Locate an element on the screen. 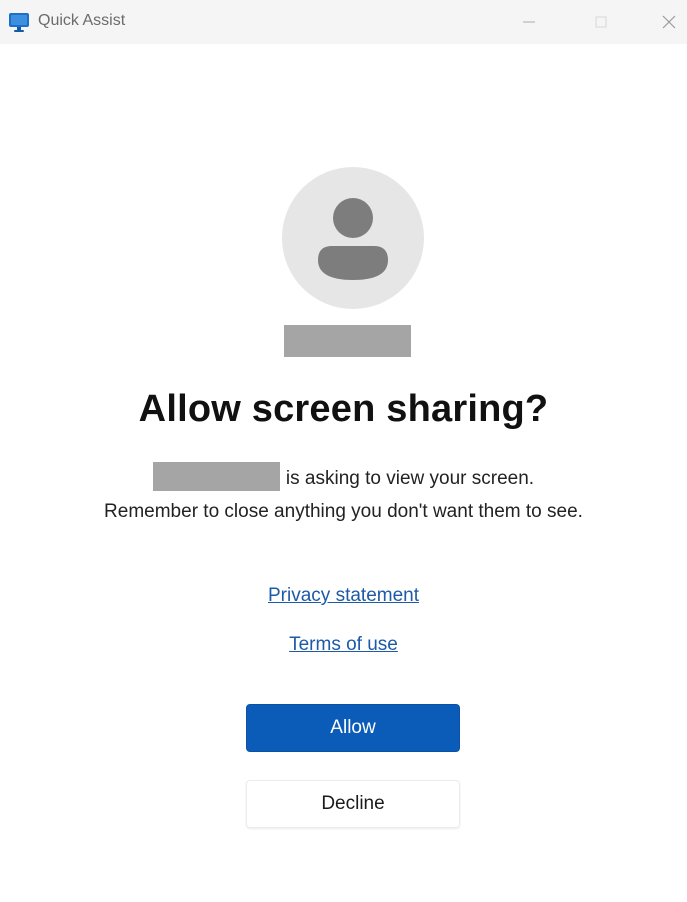 The height and width of the screenshot is (902, 687). redacted-inline-name is located at coordinates (216, 476).